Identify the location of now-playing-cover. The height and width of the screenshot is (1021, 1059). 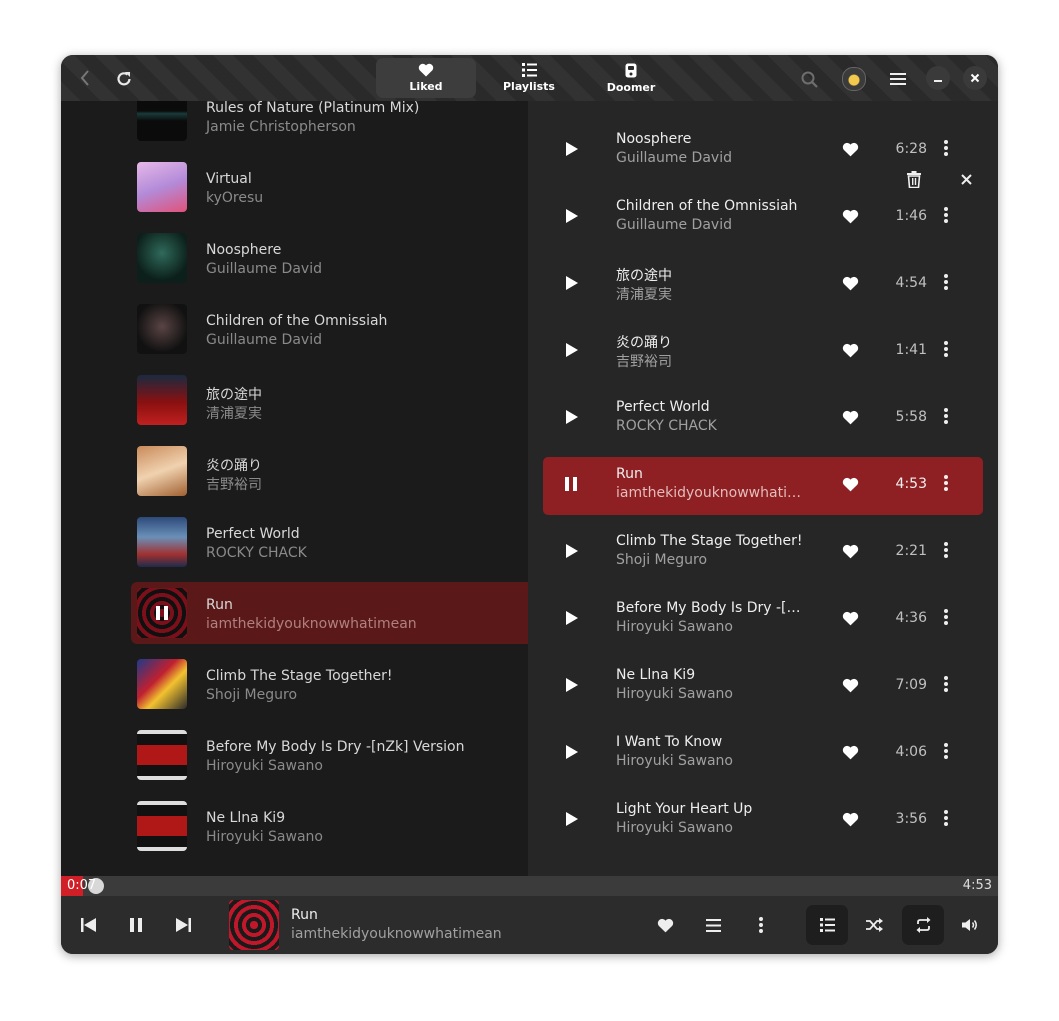
(254, 925).